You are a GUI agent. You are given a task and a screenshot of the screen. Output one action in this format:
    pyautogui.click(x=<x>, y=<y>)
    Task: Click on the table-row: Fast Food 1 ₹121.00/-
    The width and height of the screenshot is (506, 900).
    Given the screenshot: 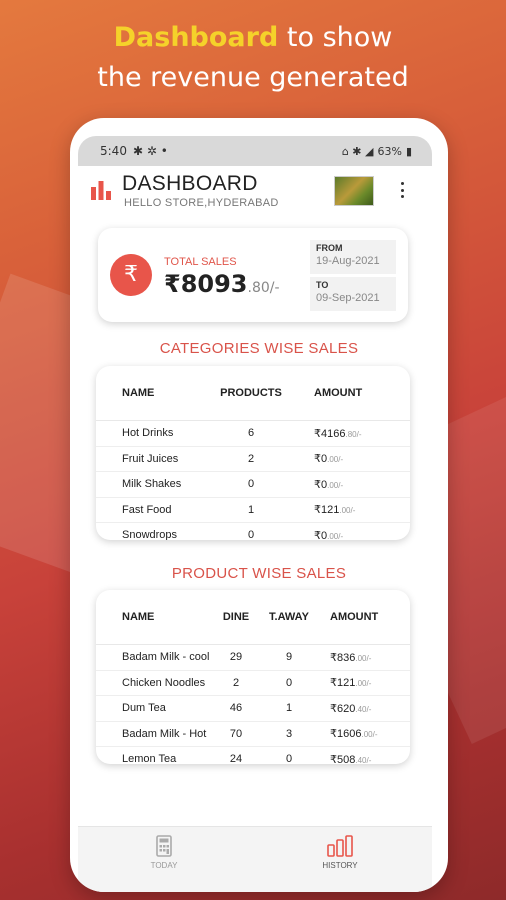 What is the action you would take?
    pyautogui.click(x=253, y=510)
    